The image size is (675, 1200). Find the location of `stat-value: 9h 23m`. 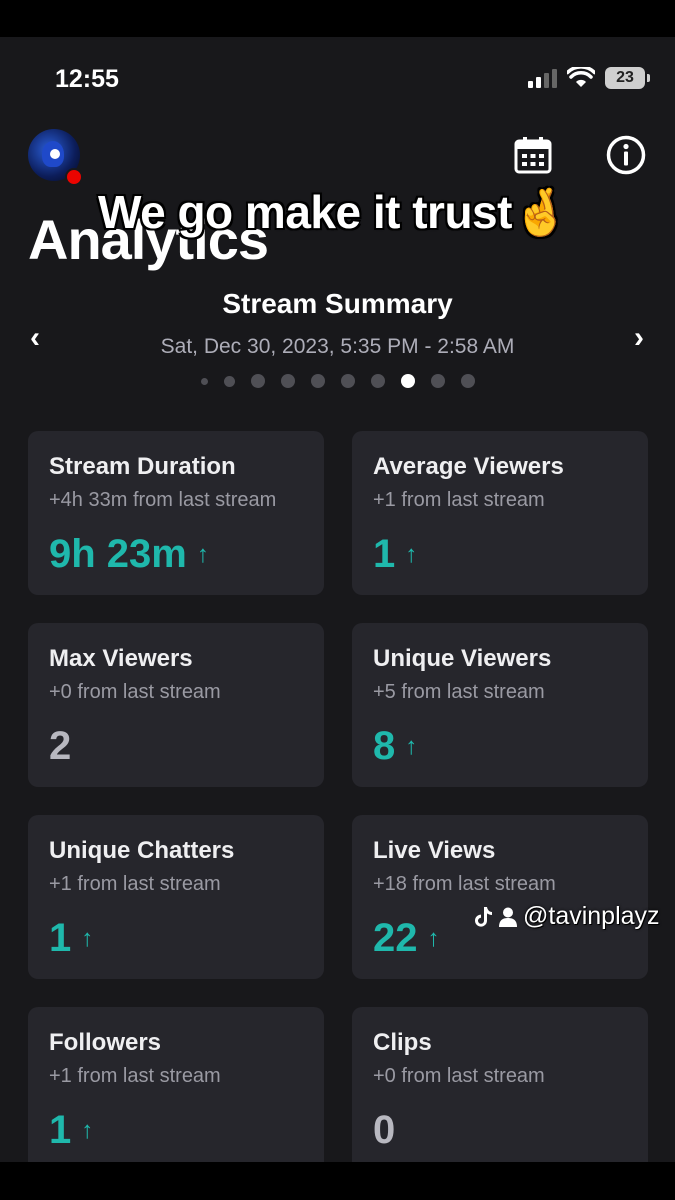

stat-value: 9h 23m is located at coordinates (118, 554).